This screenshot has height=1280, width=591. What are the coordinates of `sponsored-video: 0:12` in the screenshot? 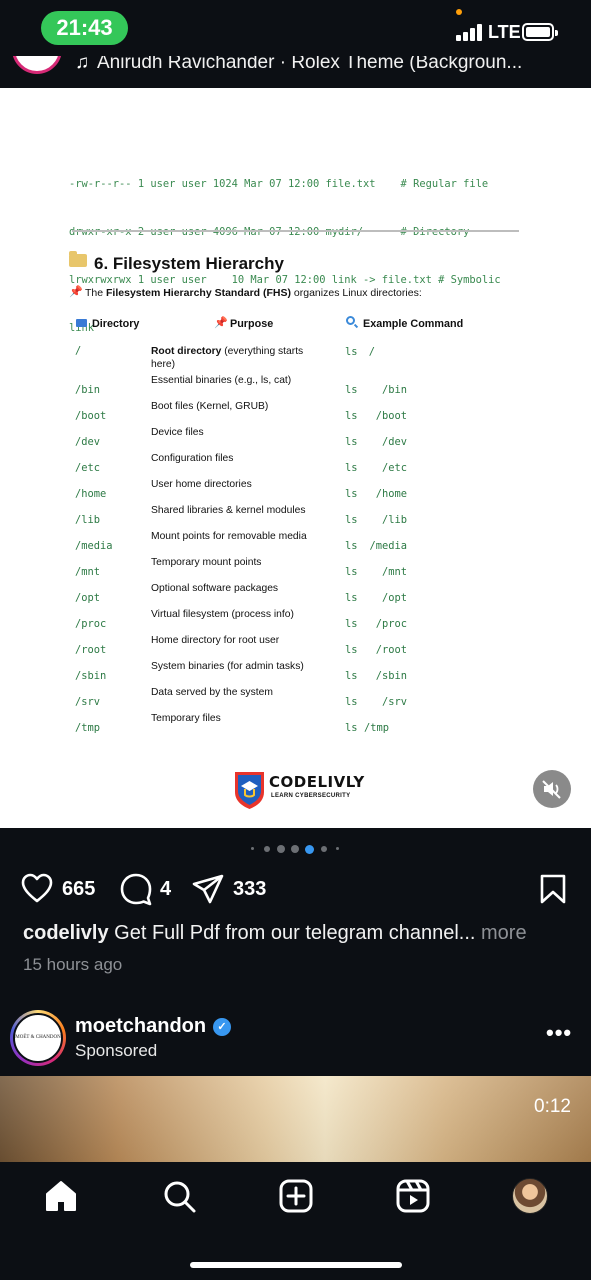 It's located at (295, 1119).